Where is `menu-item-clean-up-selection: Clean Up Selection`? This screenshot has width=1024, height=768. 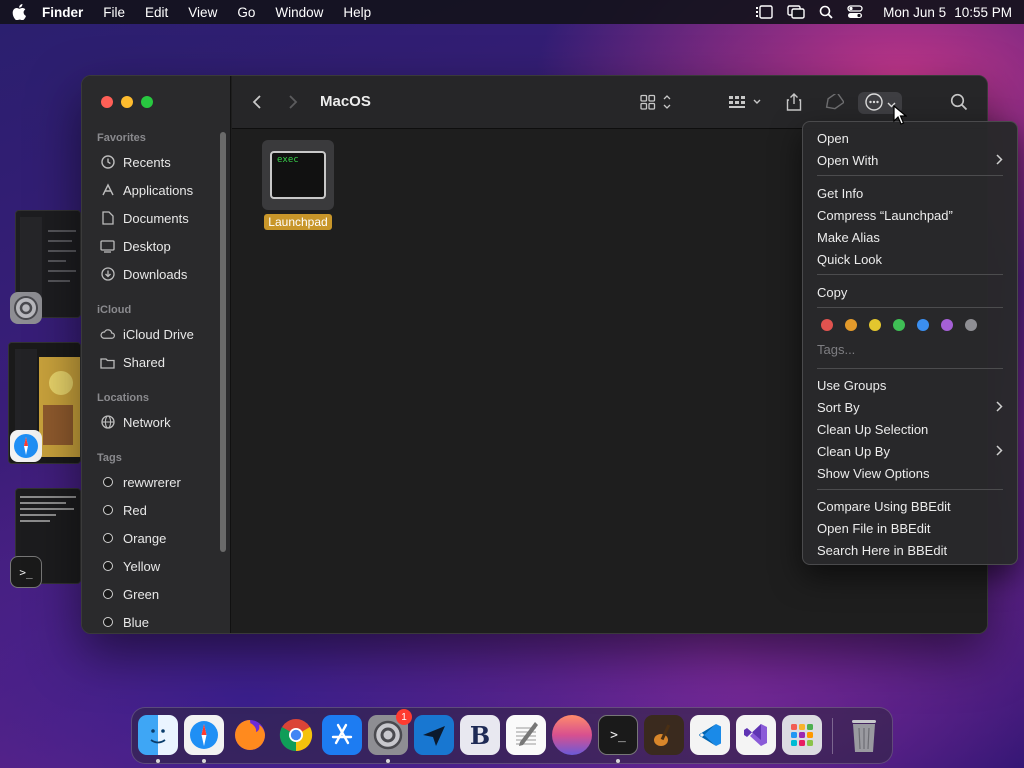
menu-item-clean-up-selection: Clean Up Selection is located at coordinates (910, 429).